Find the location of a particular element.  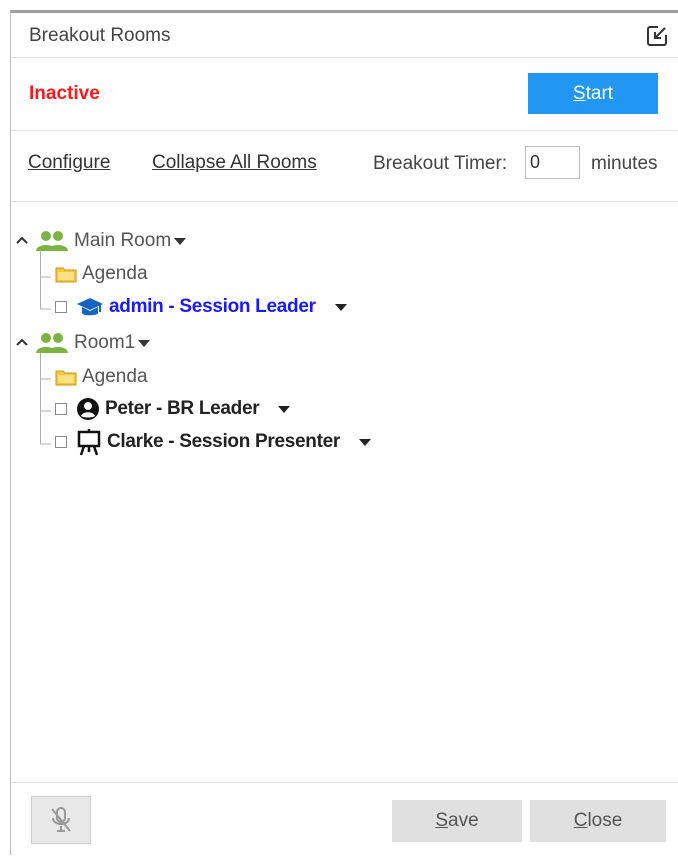

breakout-timer-label: Breakout Timer: is located at coordinates (440, 163).